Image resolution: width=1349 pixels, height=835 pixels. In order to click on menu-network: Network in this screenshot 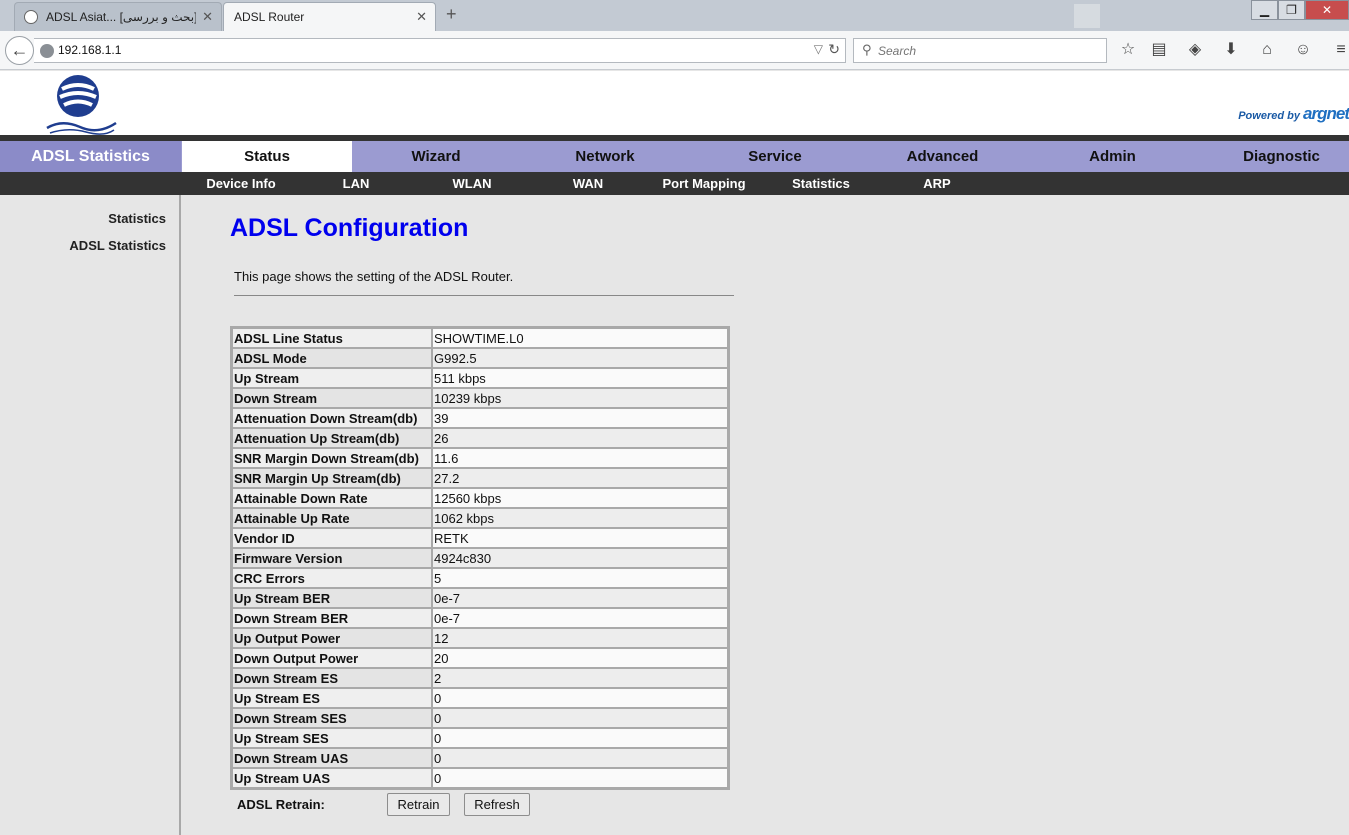, I will do `click(605, 156)`.